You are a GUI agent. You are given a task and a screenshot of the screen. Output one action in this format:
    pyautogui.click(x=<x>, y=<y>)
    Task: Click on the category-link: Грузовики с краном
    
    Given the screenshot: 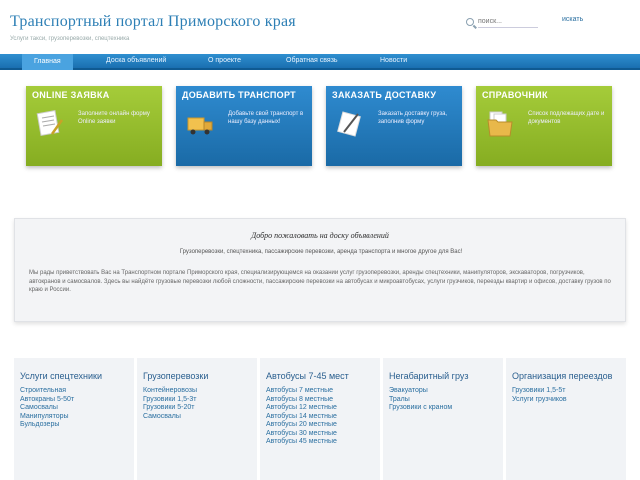 What is the action you would take?
    pyautogui.click(x=443, y=408)
    